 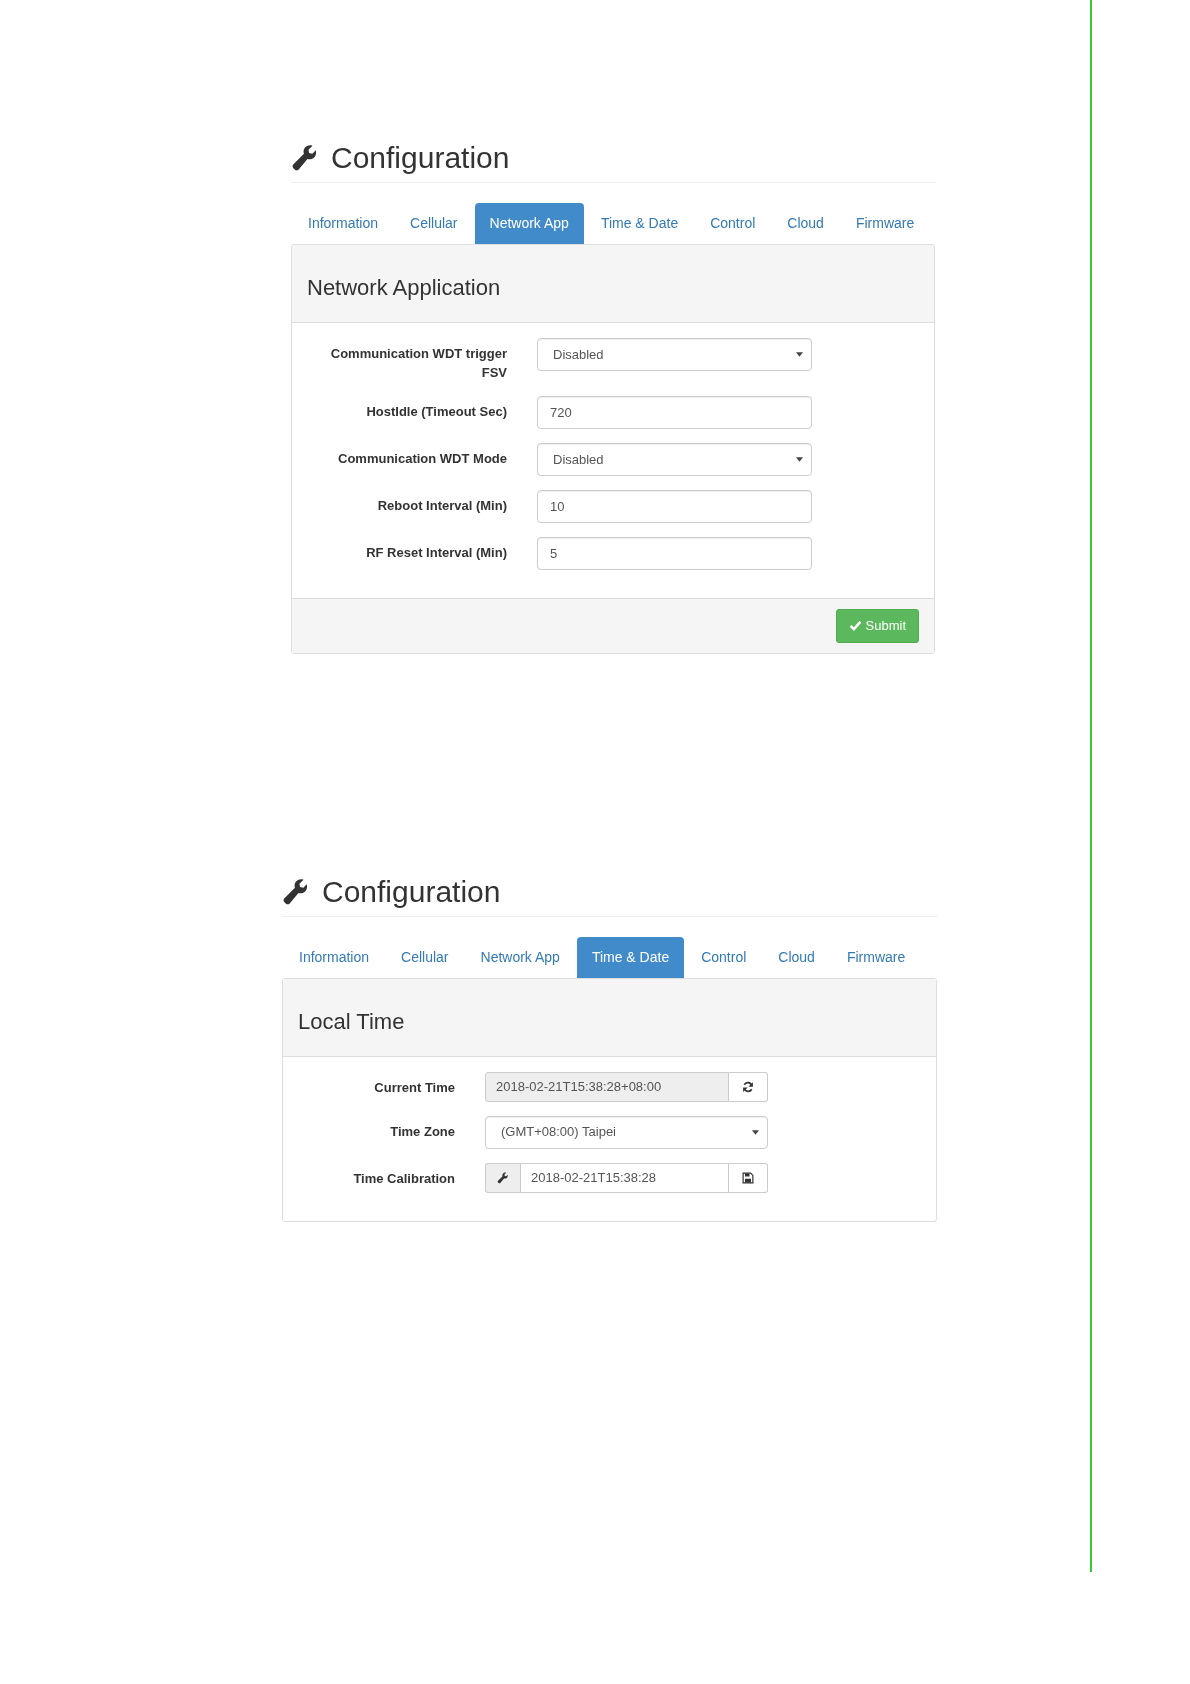 I want to click on input-field: 720, so click(x=674, y=412).